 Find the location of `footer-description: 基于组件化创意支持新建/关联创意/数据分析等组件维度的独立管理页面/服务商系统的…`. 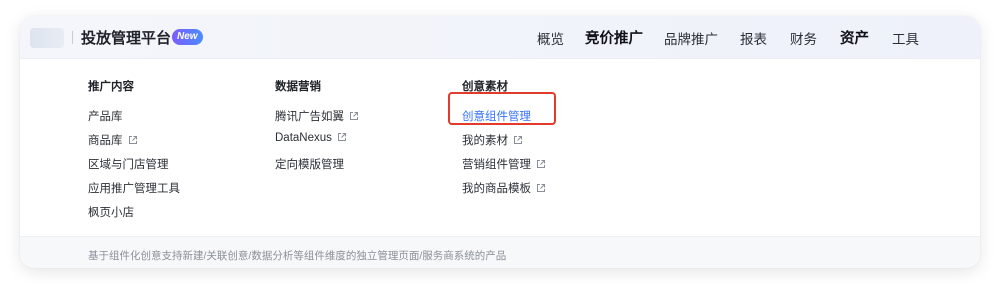

footer-description: 基于组件化创意支持新建/关联创意/数据分析等组件维度的独立管理页面/服务商系统的… is located at coordinates (297, 256).